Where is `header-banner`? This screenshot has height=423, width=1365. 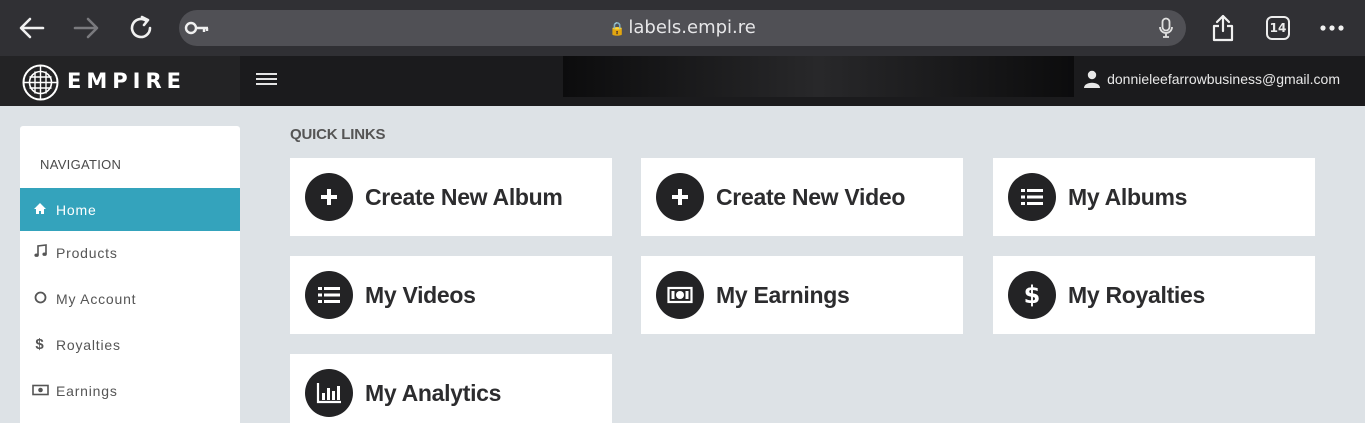
header-banner is located at coordinates (818, 76).